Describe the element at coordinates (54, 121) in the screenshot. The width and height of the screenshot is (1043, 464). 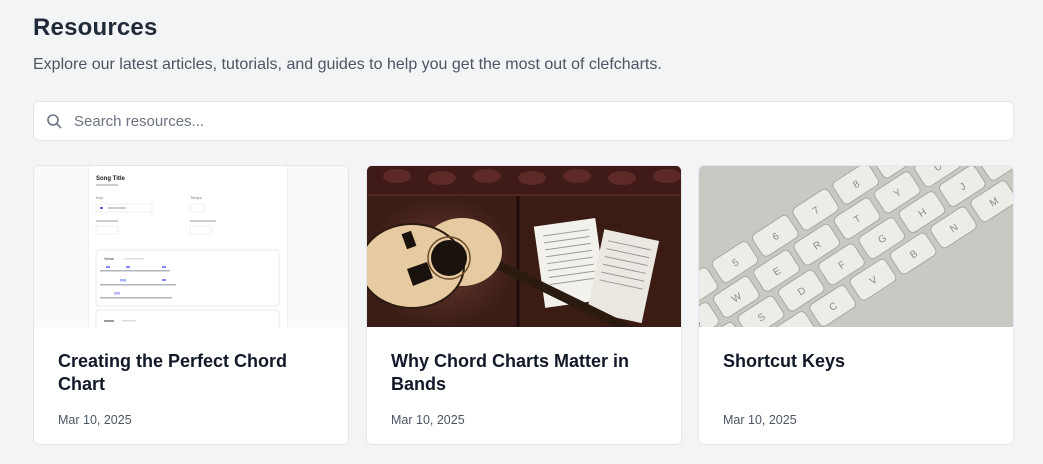
I see `search-icon` at that location.